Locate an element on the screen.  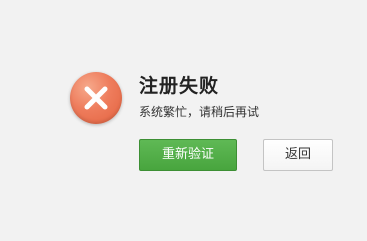
dialog-message: 系统繁忙，请稍后再试 is located at coordinates (199, 112).